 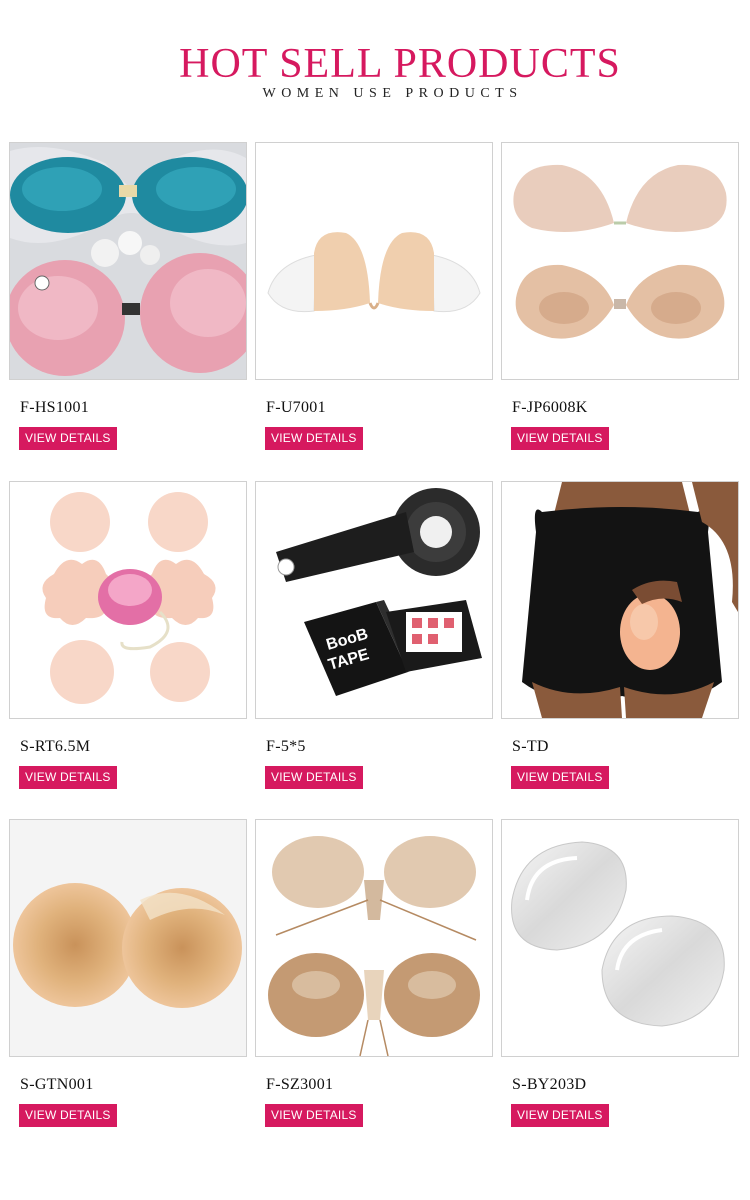 What do you see at coordinates (296, 407) in the screenshot?
I see `product-code: F-U7001` at bounding box center [296, 407].